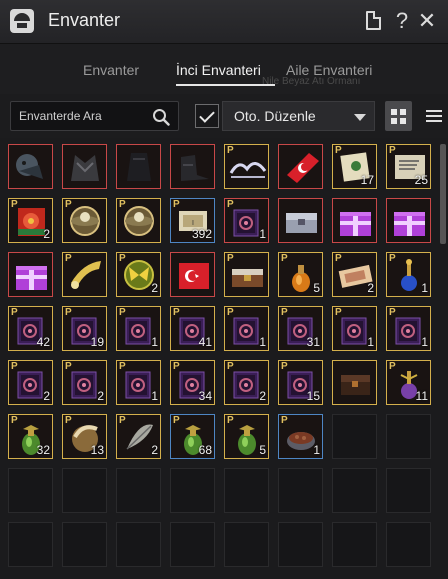 This screenshot has width=448, height=579. What do you see at coordinates (30, 328) in the screenshot?
I see `item-slot: P 42` at bounding box center [30, 328].